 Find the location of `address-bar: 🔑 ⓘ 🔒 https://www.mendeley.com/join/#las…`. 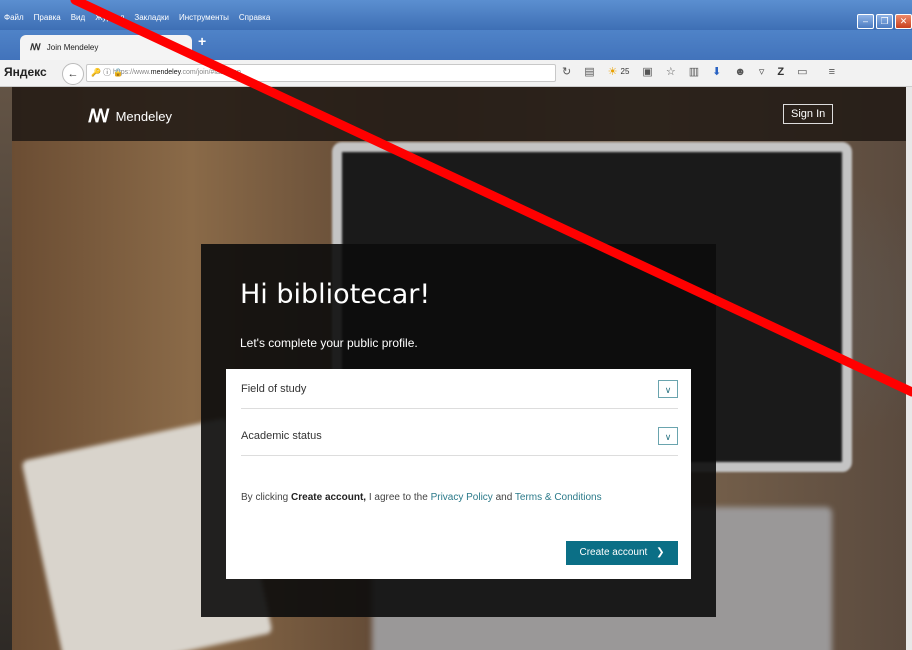

address-bar: 🔑 ⓘ 🔒 https://www.mendeley.com/join/#las… is located at coordinates (321, 73).